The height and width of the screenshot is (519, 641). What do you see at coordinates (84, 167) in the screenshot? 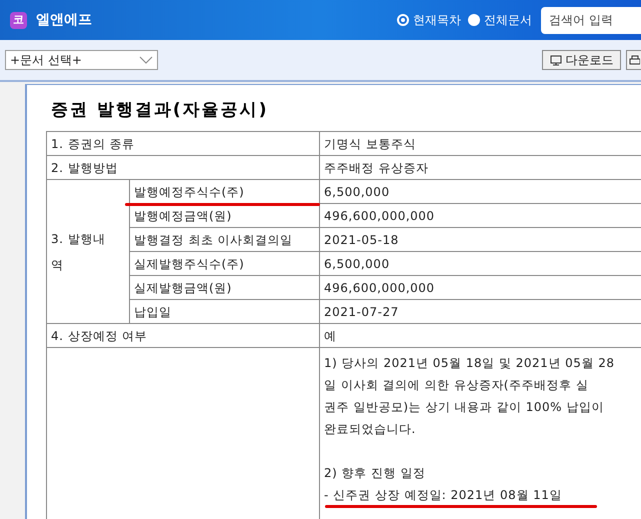
I see `row-label: 2. 발행방법` at bounding box center [84, 167].